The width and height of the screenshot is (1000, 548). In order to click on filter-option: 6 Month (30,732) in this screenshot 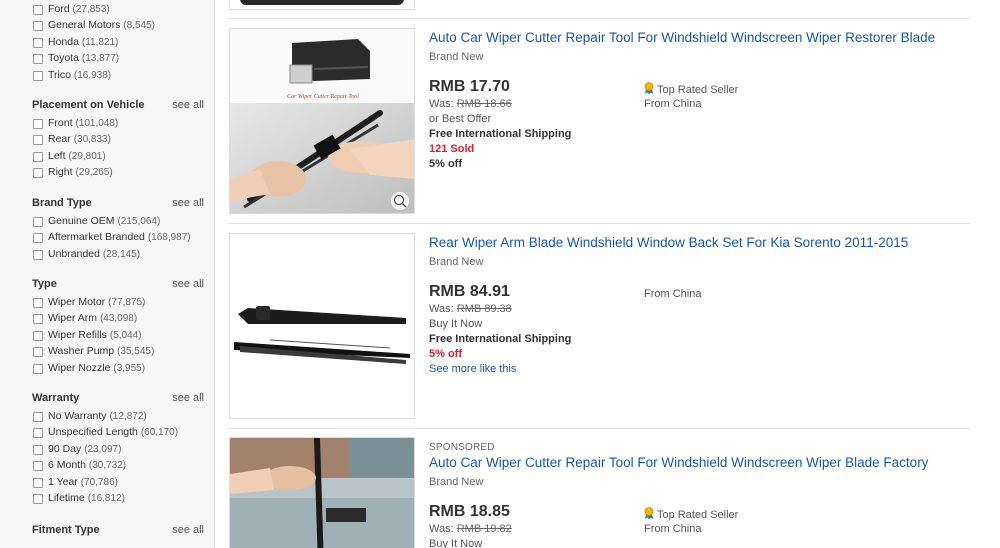, I will do `click(118, 466)`.